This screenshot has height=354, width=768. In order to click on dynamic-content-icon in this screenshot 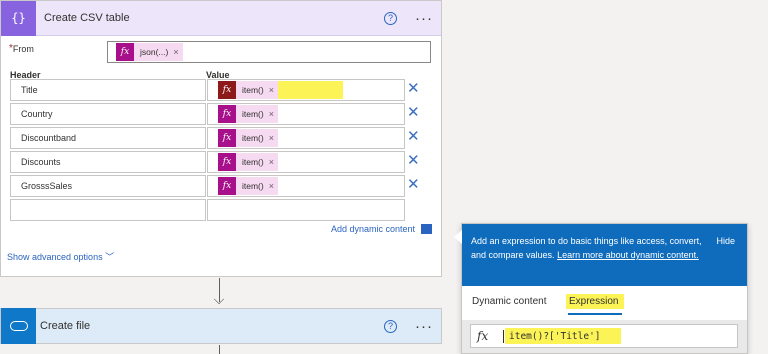, I will do `click(426, 229)`.